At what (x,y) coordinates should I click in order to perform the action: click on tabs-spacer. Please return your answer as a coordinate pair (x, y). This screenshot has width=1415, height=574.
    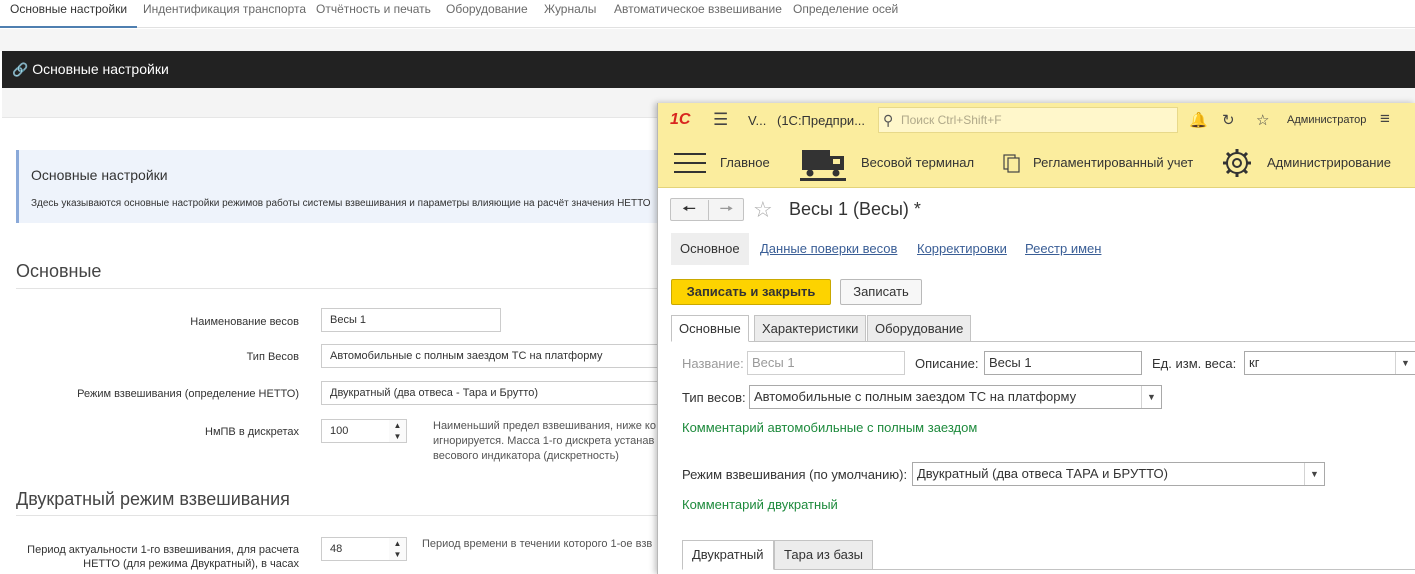
    Looking at the image, I should click on (707, 40).